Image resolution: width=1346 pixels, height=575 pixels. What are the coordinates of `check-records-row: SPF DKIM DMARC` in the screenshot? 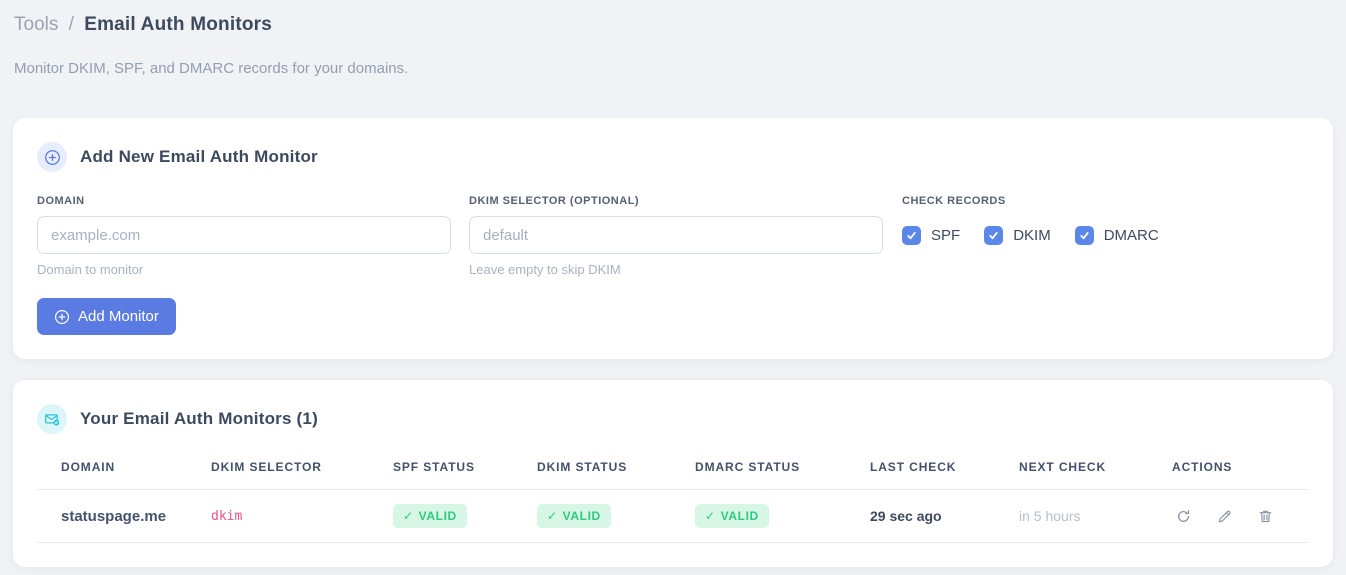 It's located at (1105, 235).